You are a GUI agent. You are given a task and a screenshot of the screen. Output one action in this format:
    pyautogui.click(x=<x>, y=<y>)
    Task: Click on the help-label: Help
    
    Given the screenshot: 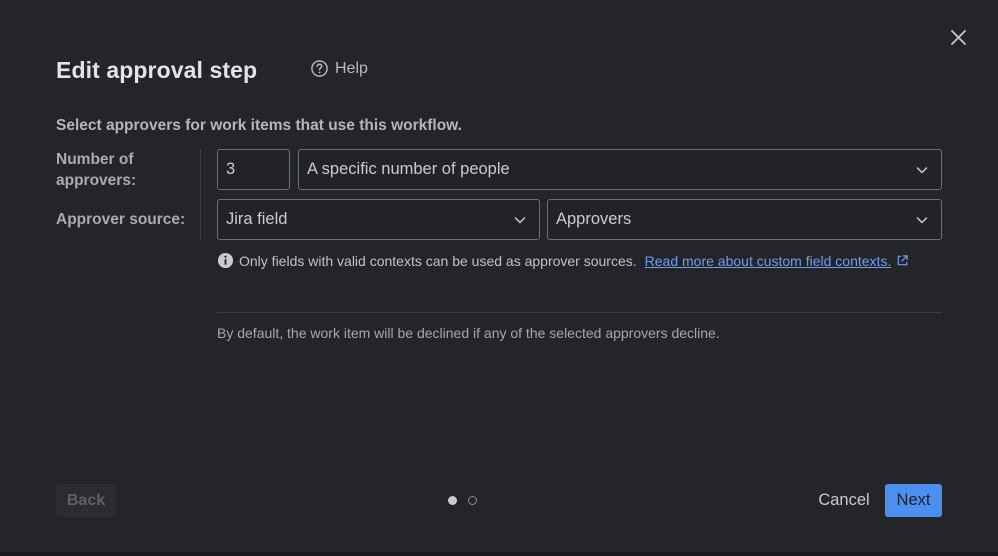 What is the action you would take?
    pyautogui.click(x=351, y=68)
    